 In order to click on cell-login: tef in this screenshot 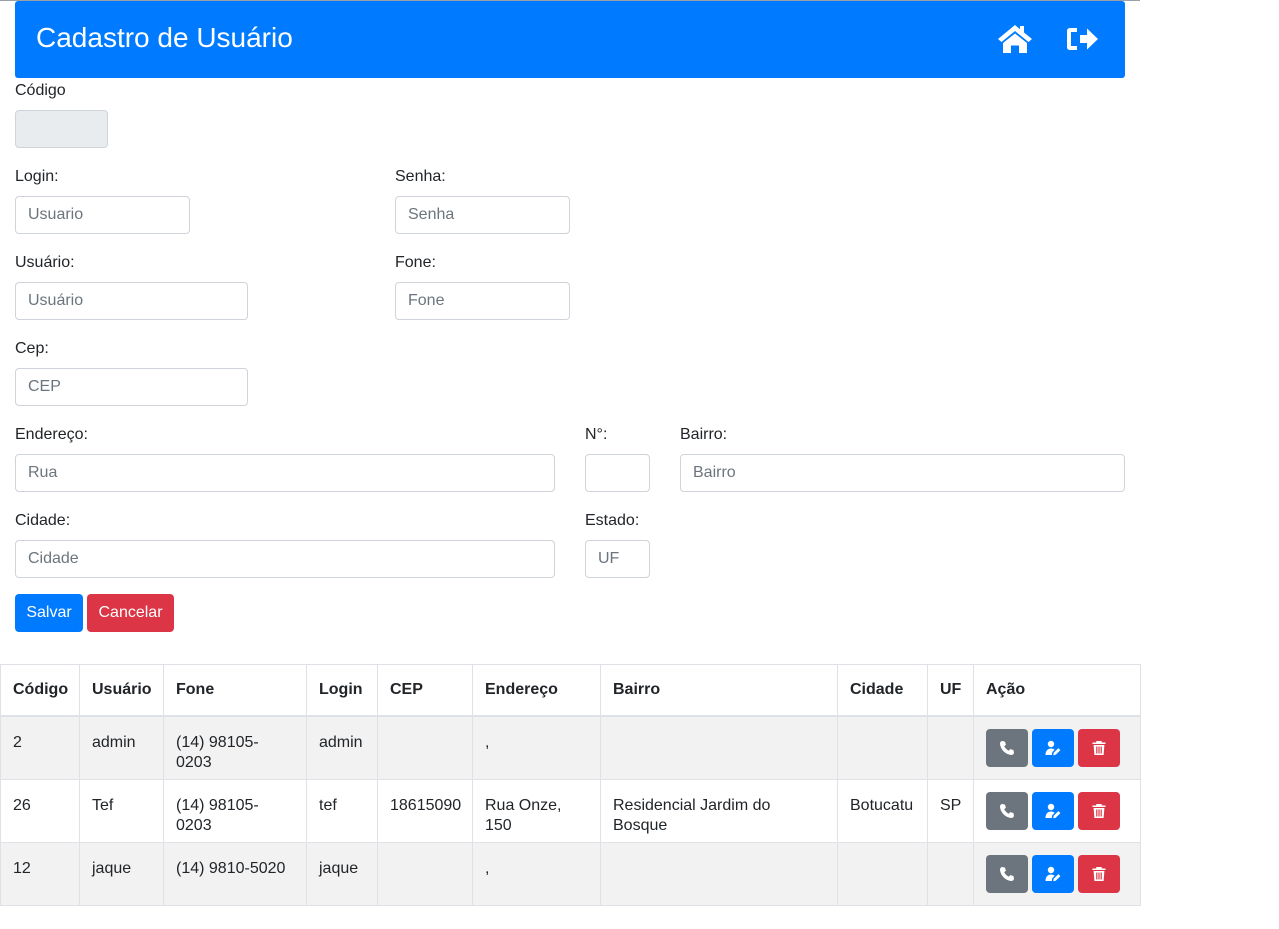, I will do `click(342, 810)`.